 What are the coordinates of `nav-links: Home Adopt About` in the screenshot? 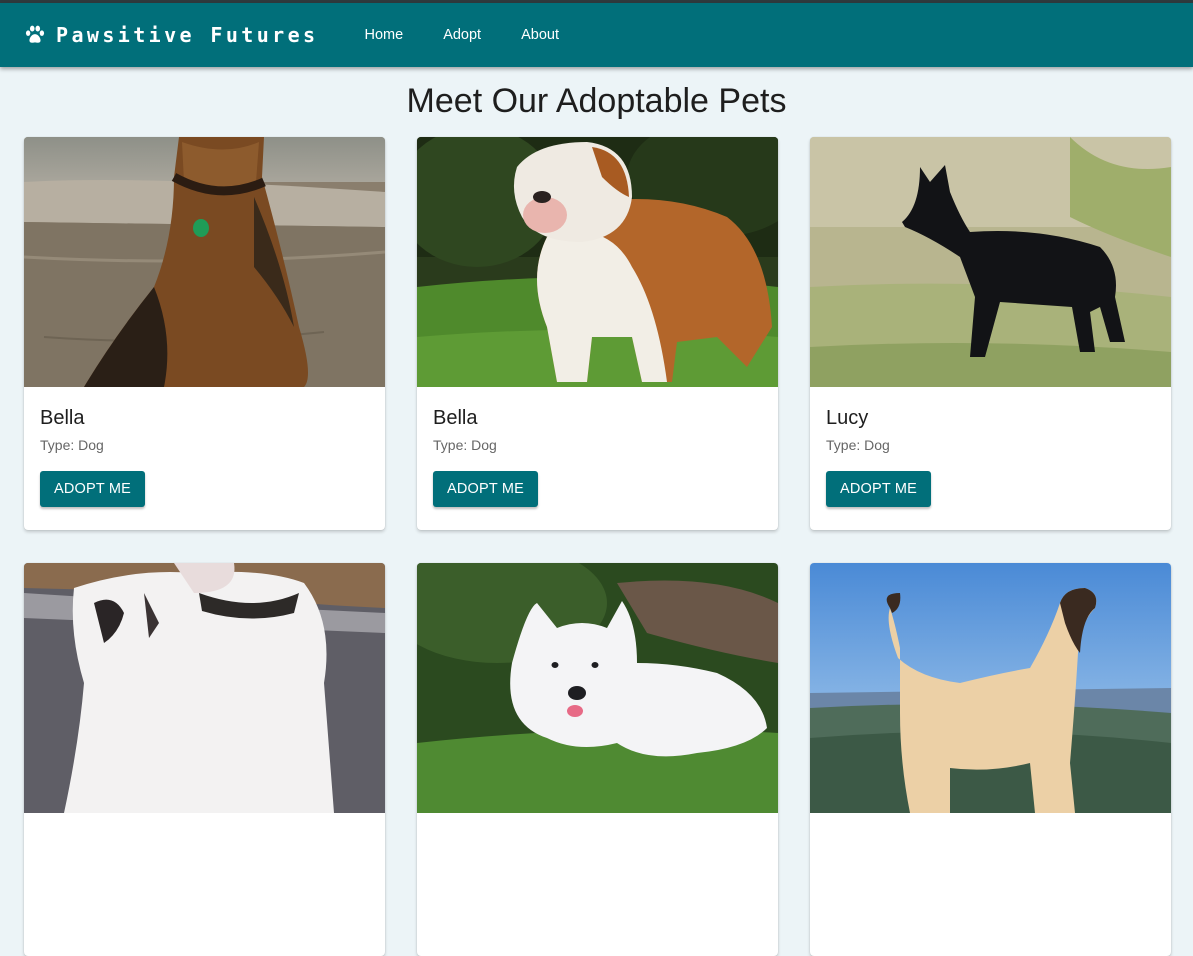 It's located at (466, 35).